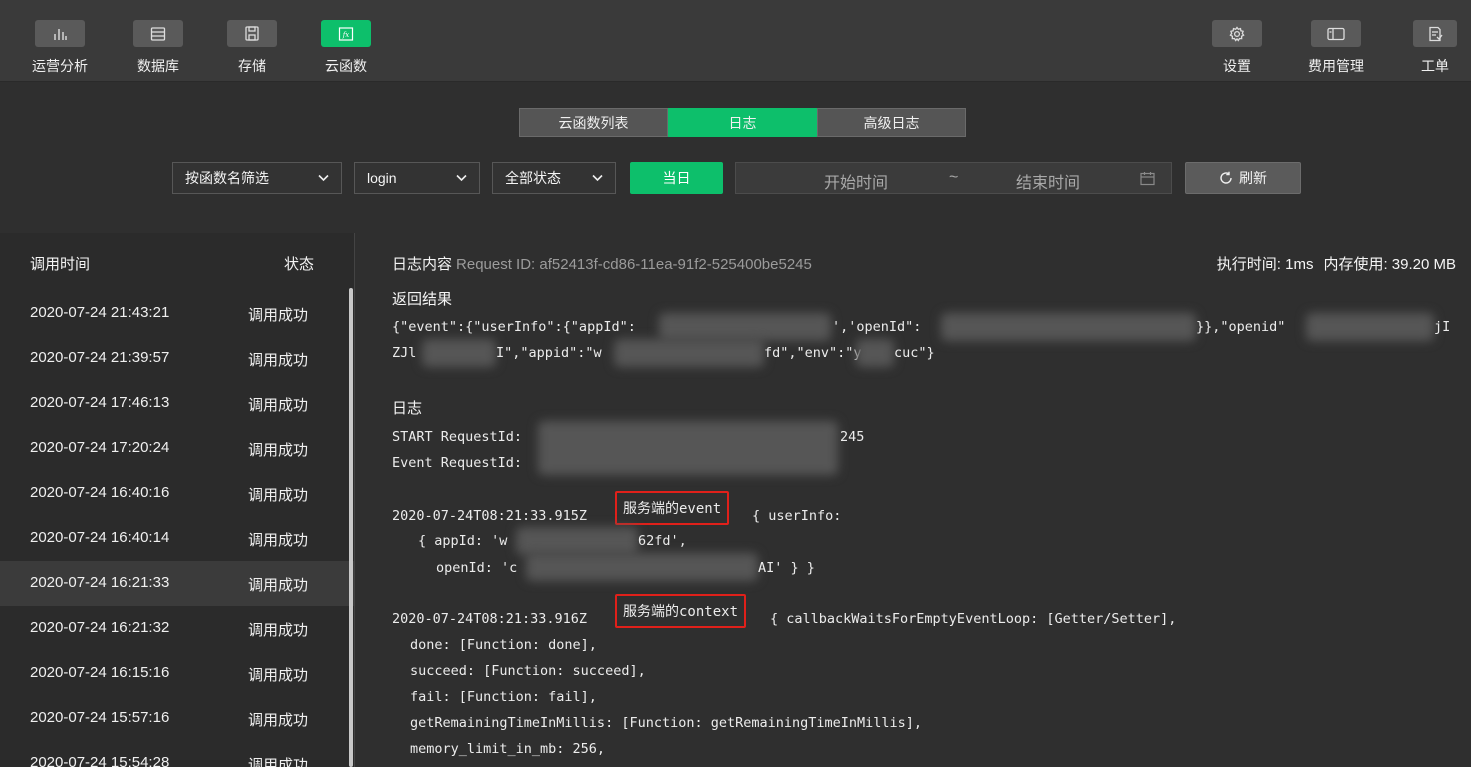 This screenshot has width=1471, height=767. I want to click on today-button: 当日, so click(676, 178).